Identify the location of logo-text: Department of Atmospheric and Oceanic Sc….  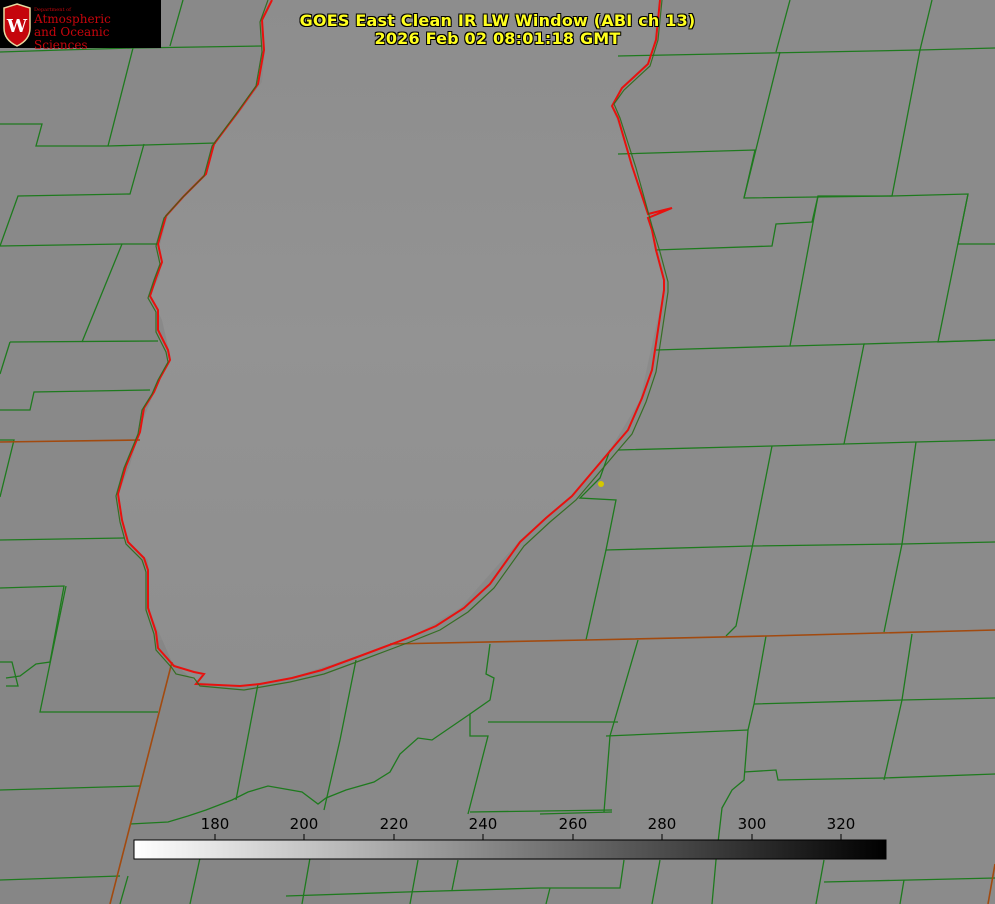
(97, 29).